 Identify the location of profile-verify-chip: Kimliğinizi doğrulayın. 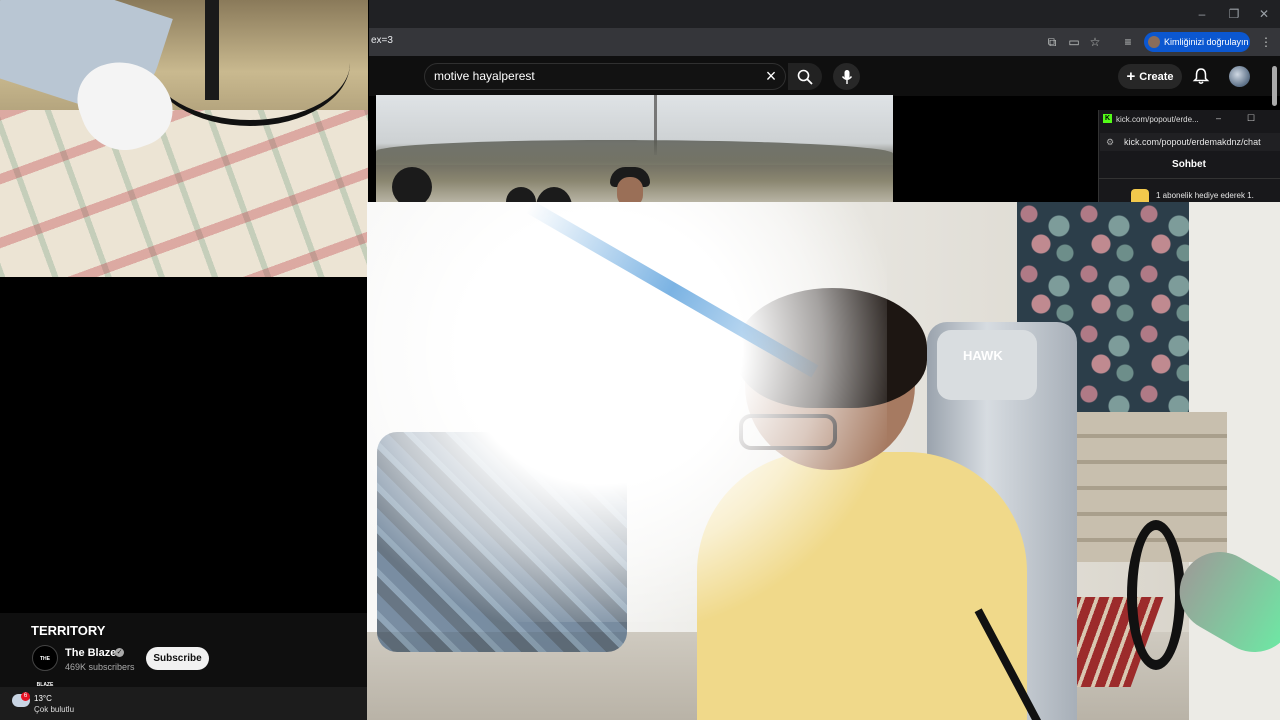
(1197, 42).